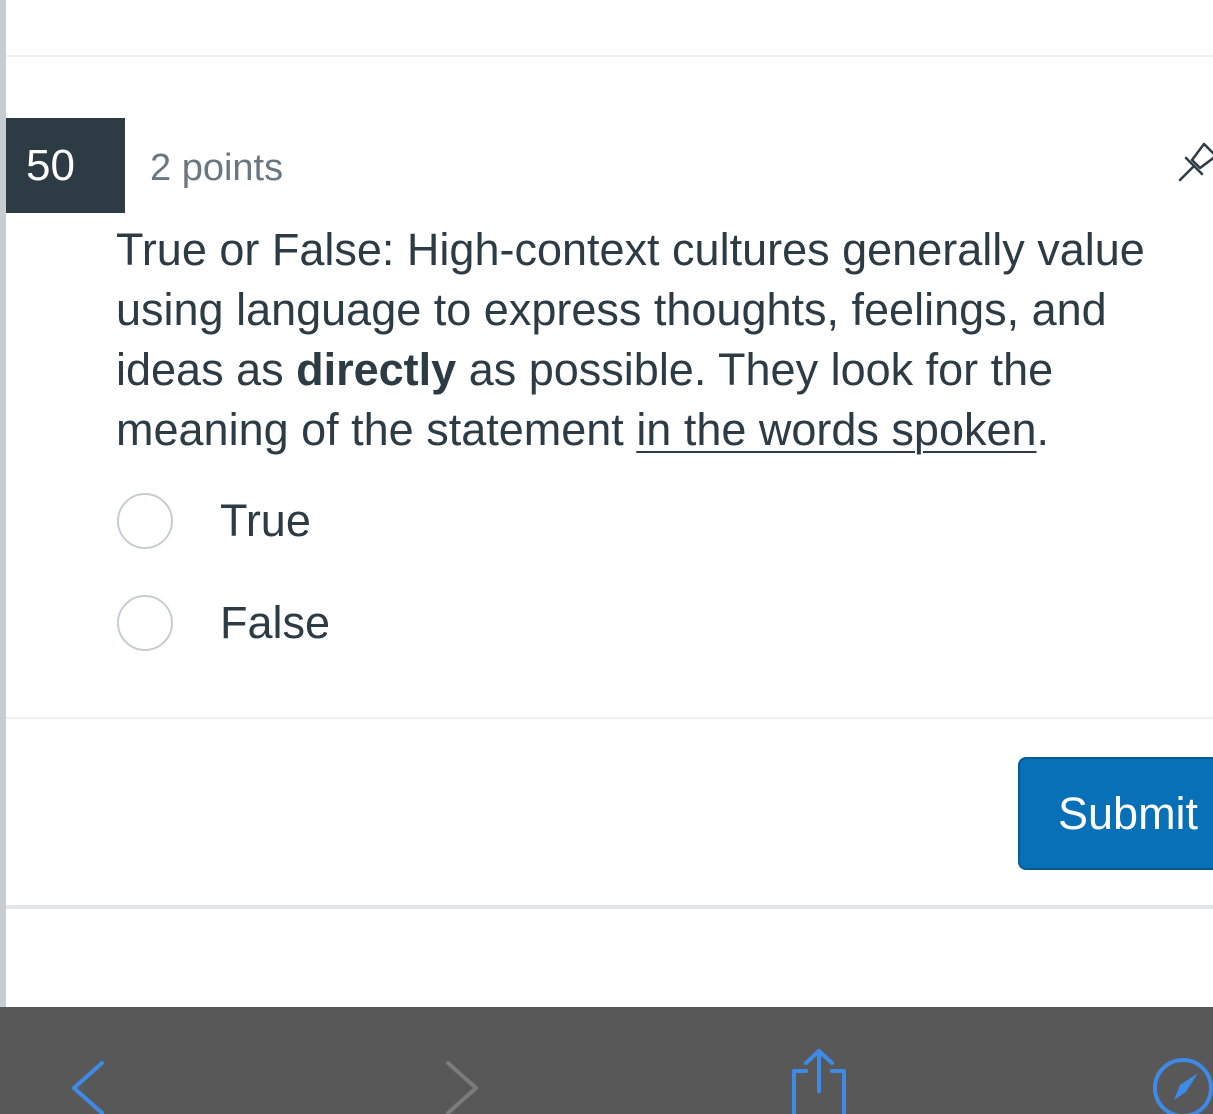 The image size is (1213, 1114). What do you see at coordinates (836, 429) in the screenshot?
I see `question-text-underline: in the words spoken` at bounding box center [836, 429].